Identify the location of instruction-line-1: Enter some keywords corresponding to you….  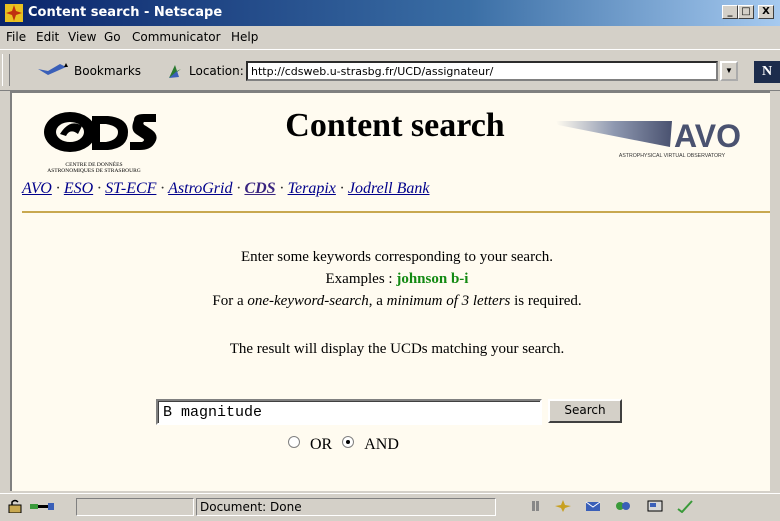
(397, 257).